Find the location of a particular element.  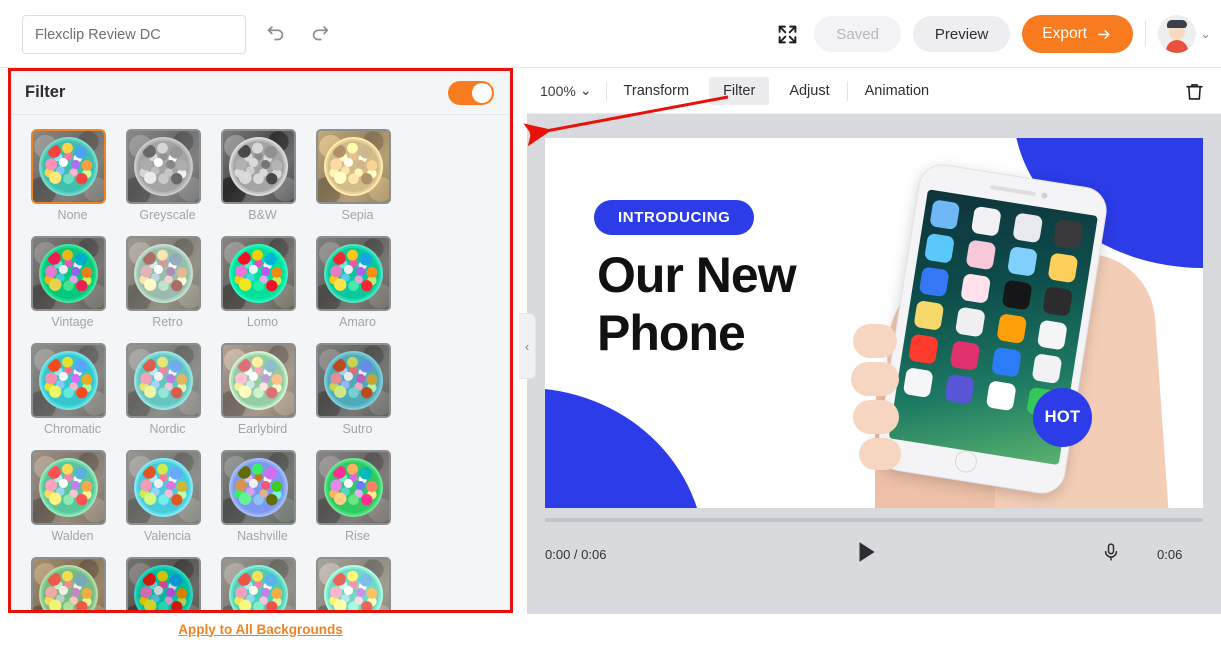

filter-panel-header: Filter is located at coordinates (260, 93).